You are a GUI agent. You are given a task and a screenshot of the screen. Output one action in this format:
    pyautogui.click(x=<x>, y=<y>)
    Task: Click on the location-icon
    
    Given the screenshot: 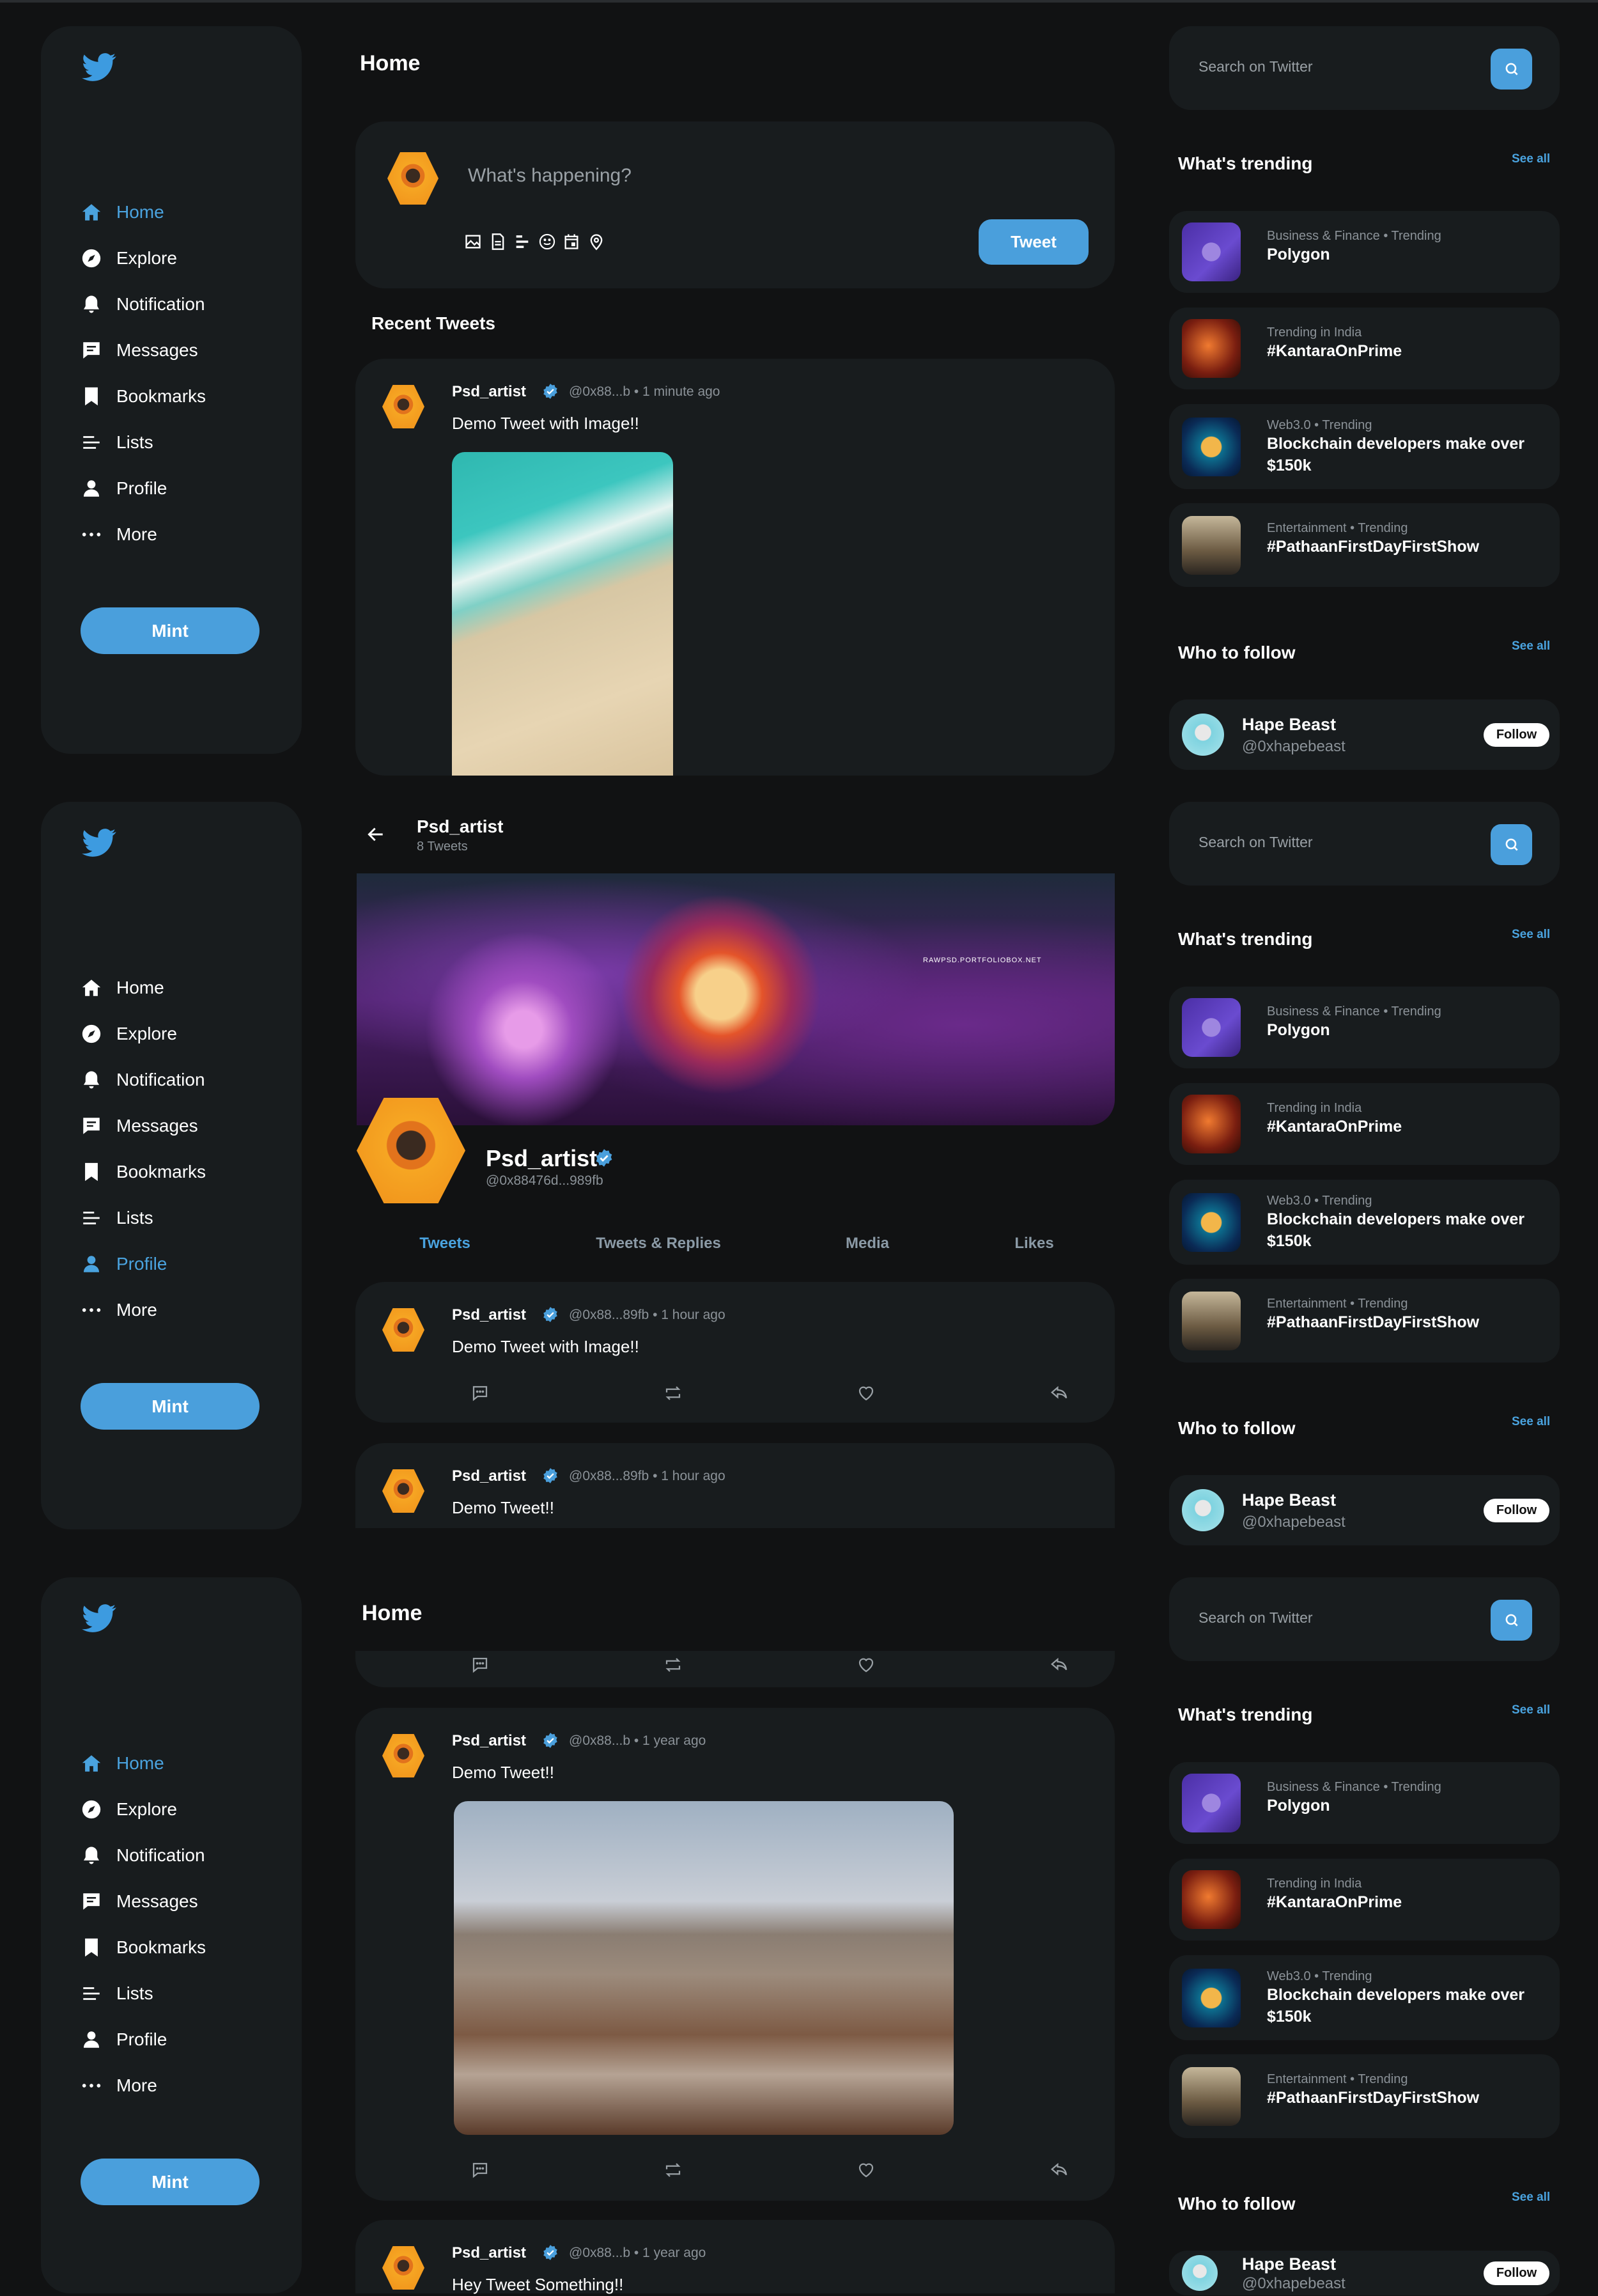 What is the action you would take?
    pyautogui.click(x=596, y=242)
    